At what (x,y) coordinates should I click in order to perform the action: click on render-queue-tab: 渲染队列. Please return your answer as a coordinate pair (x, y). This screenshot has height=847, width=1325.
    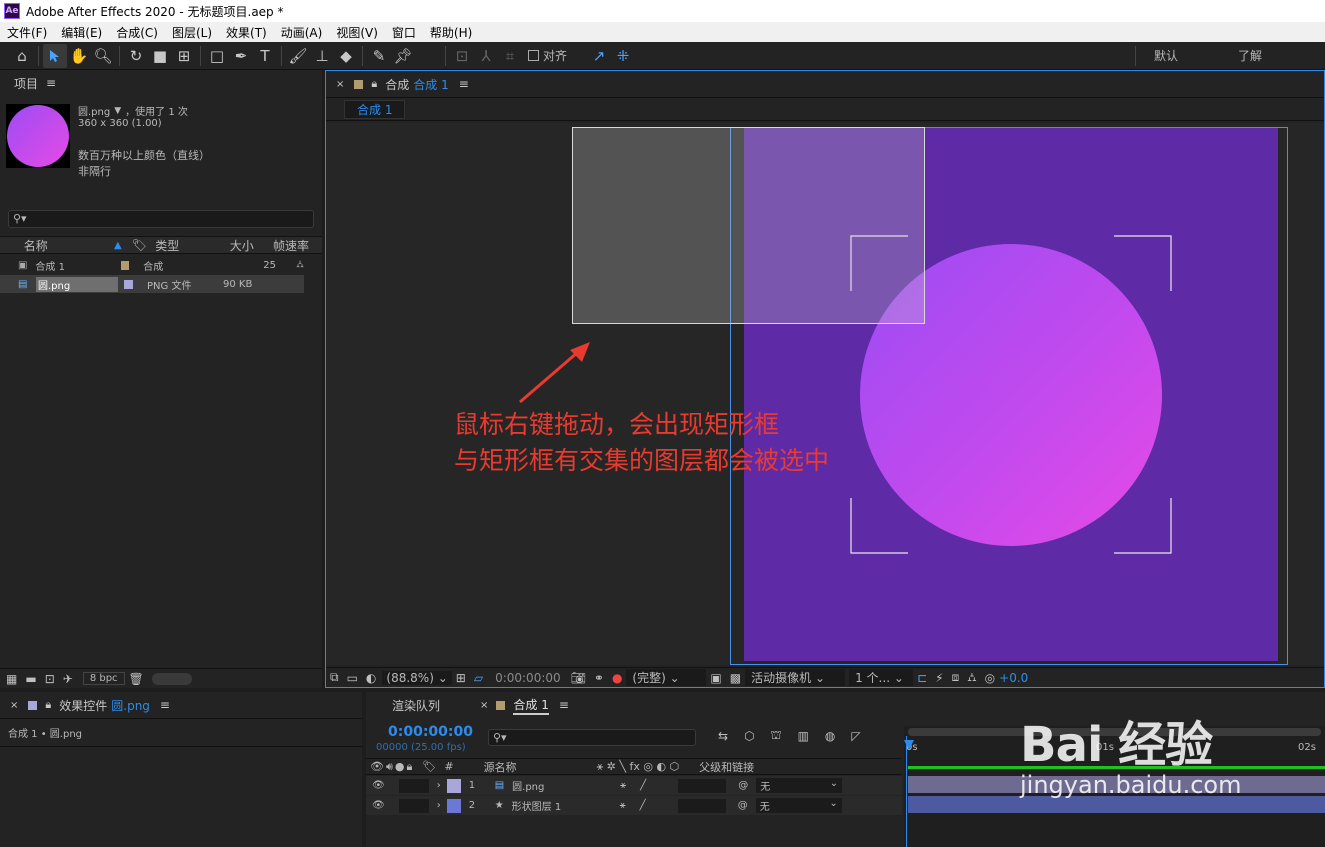
    Looking at the image, I should click on (416, 705).